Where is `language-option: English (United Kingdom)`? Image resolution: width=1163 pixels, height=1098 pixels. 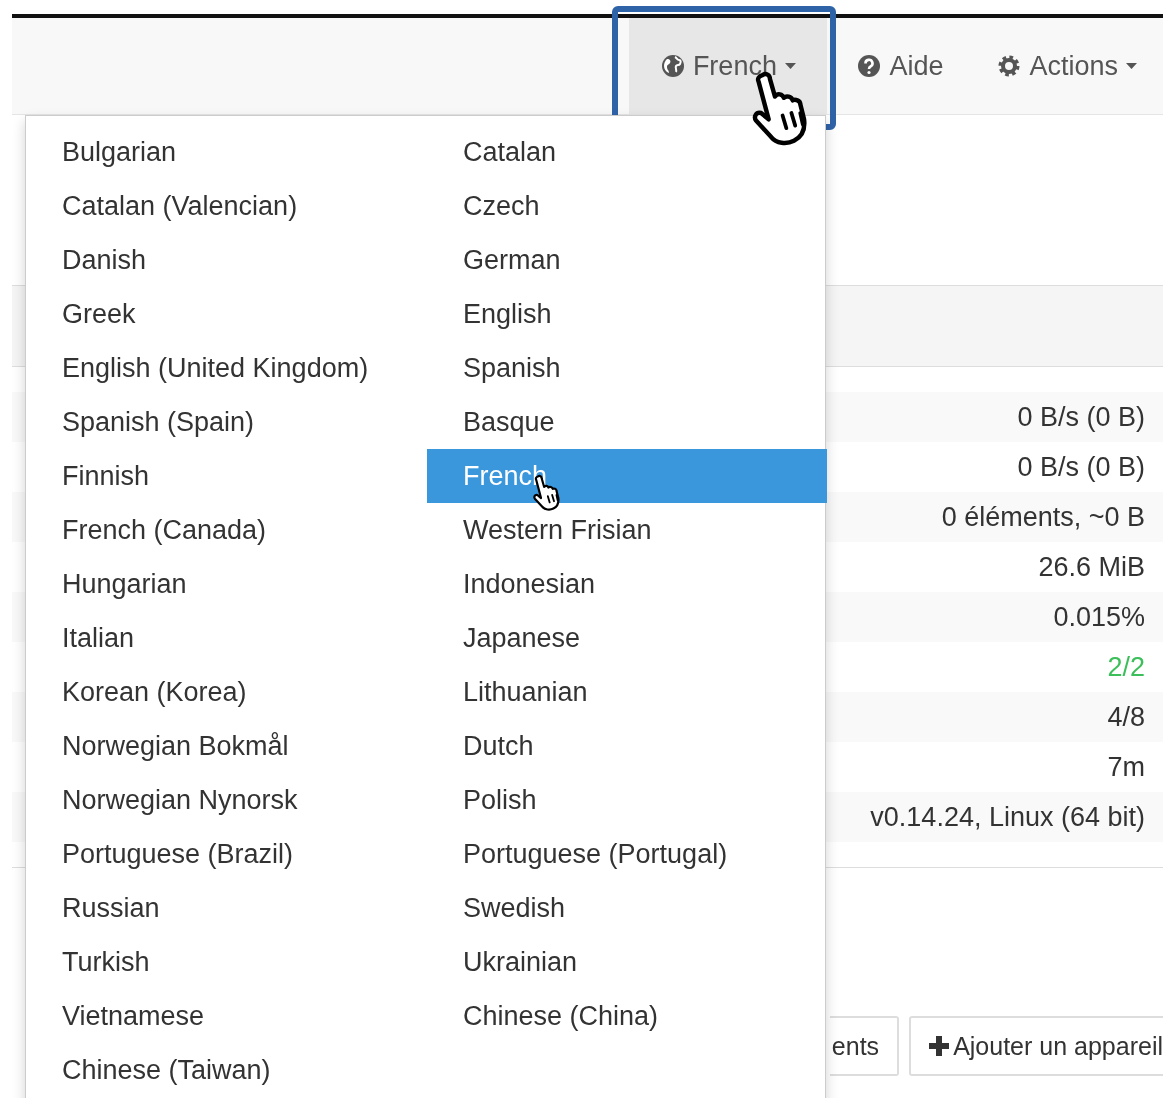 language-option: English (United Kingdom) is located at coordinates (226, 368).